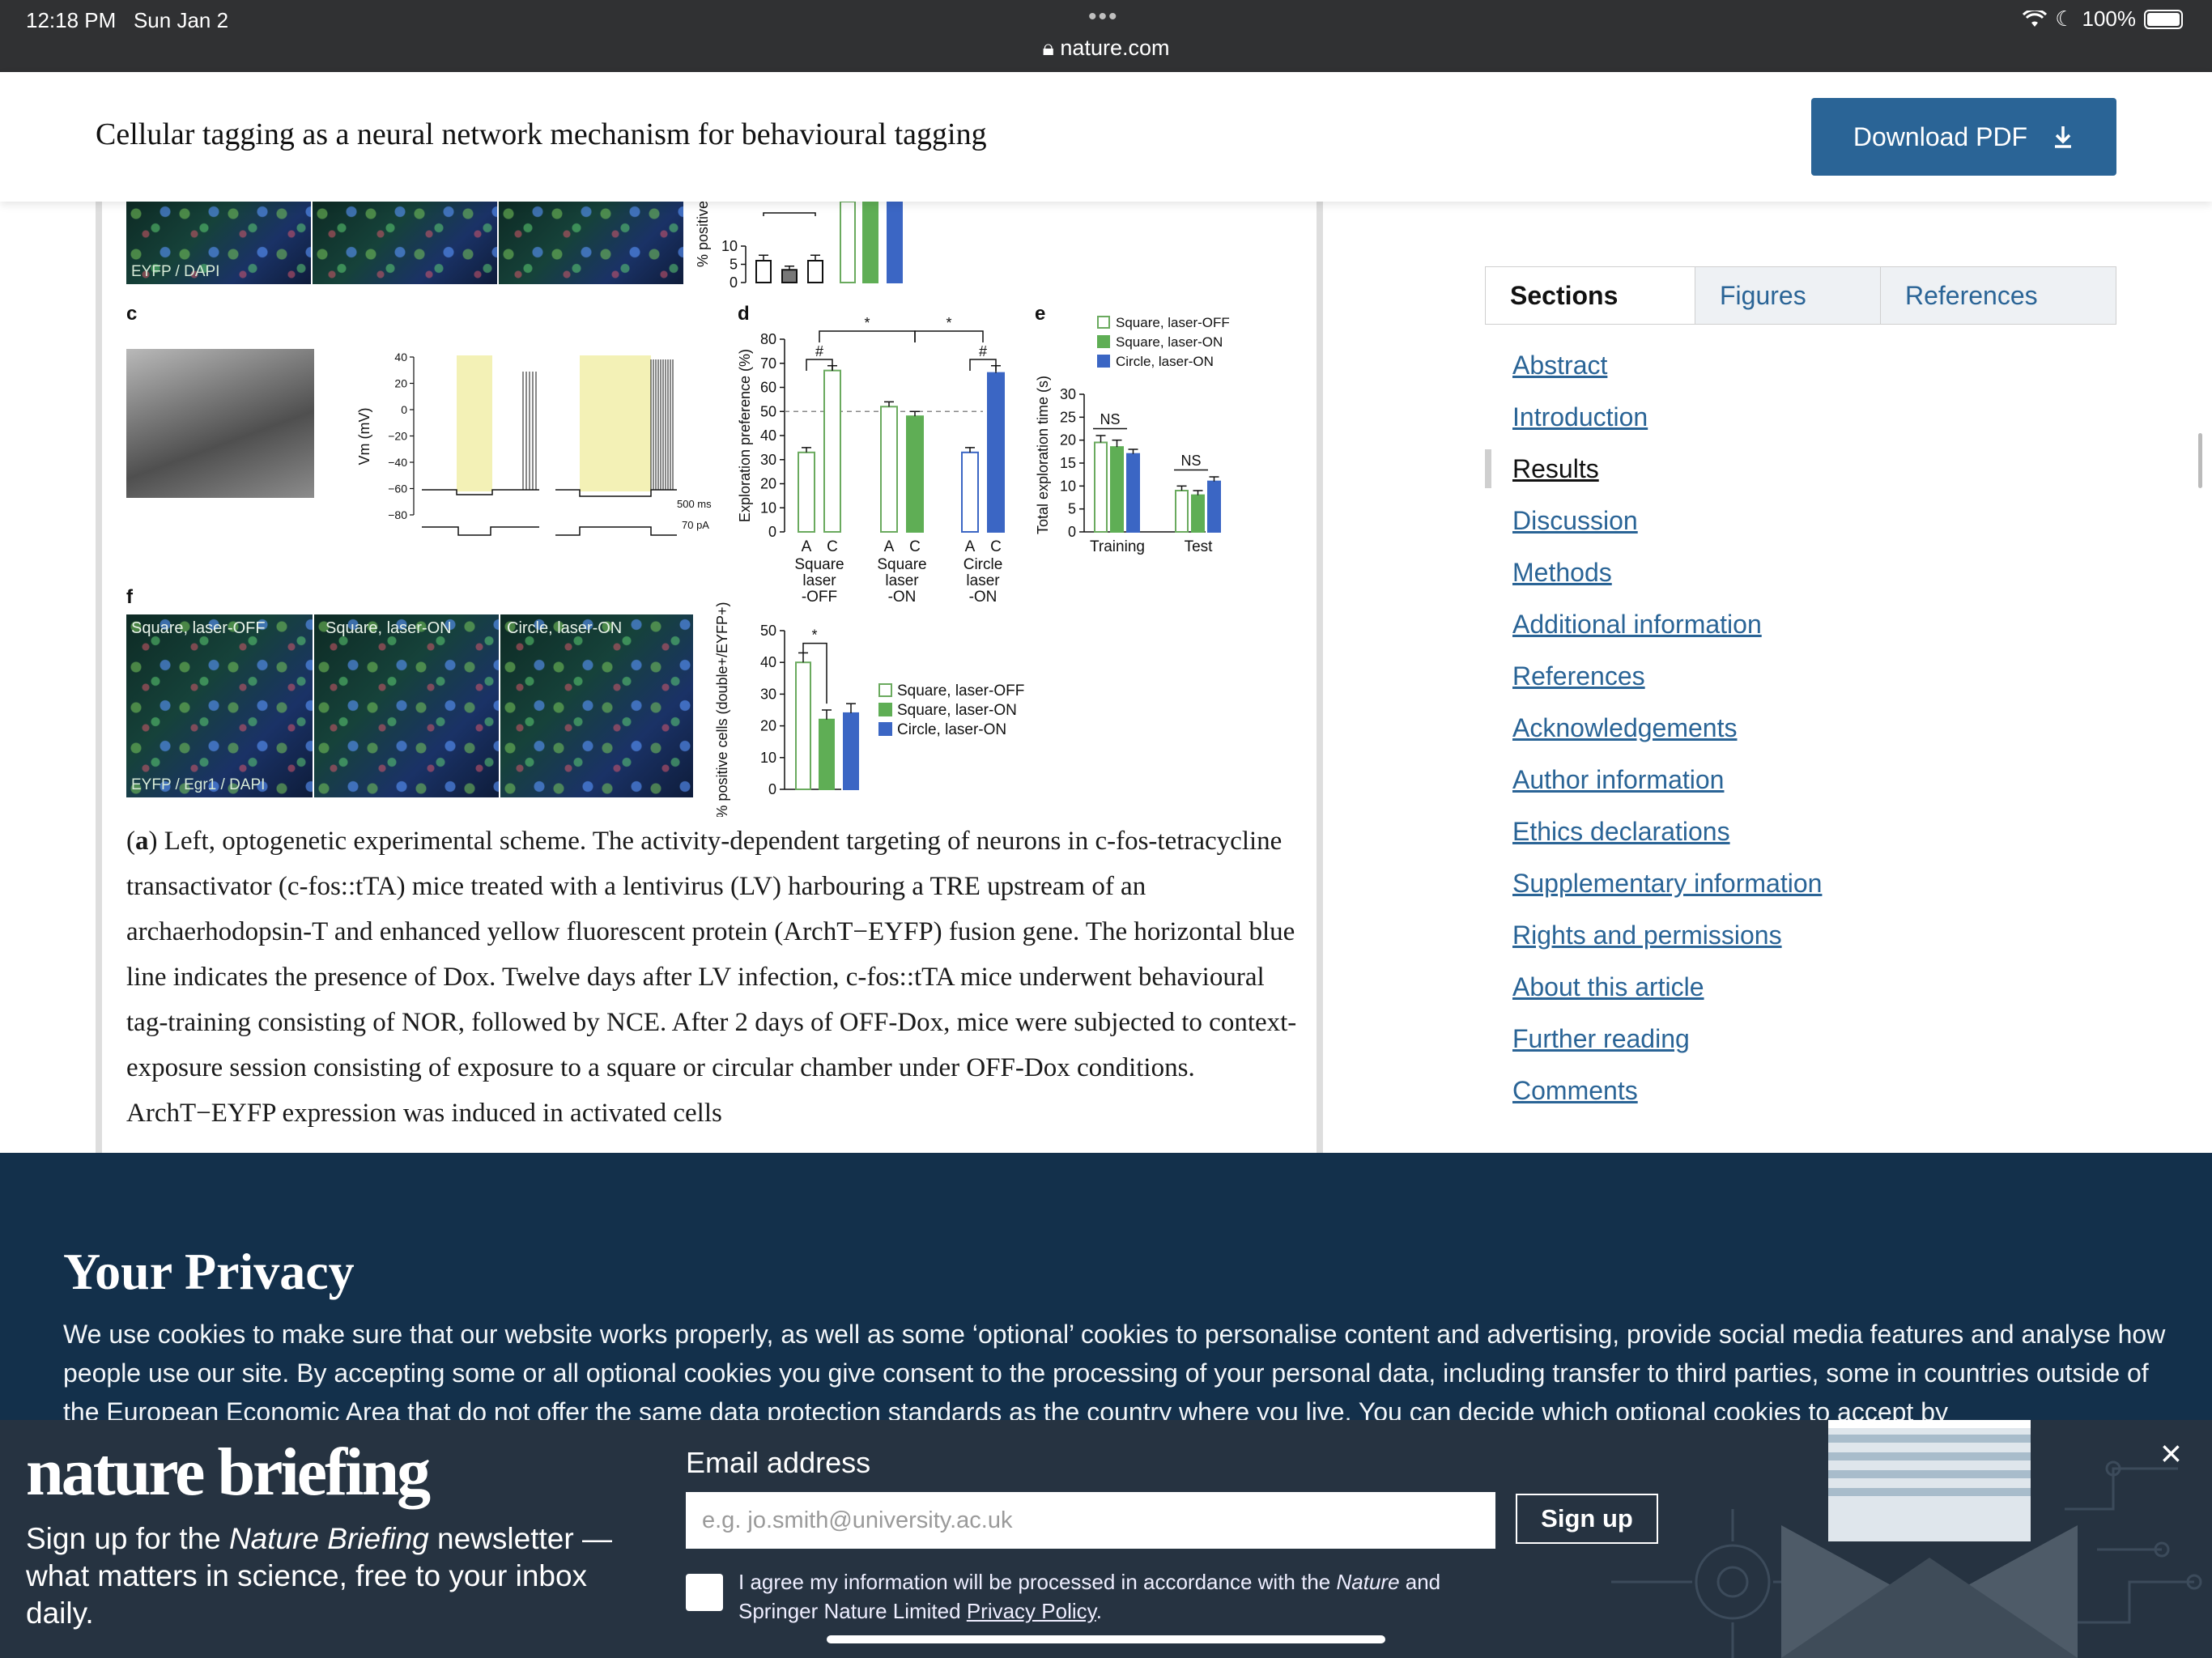 The image size is (2212, 1658). Describe the element at coordinates (1800, 728) in the screenshot. I see `nav-acknowledgements: Acknowledgements` at that location.